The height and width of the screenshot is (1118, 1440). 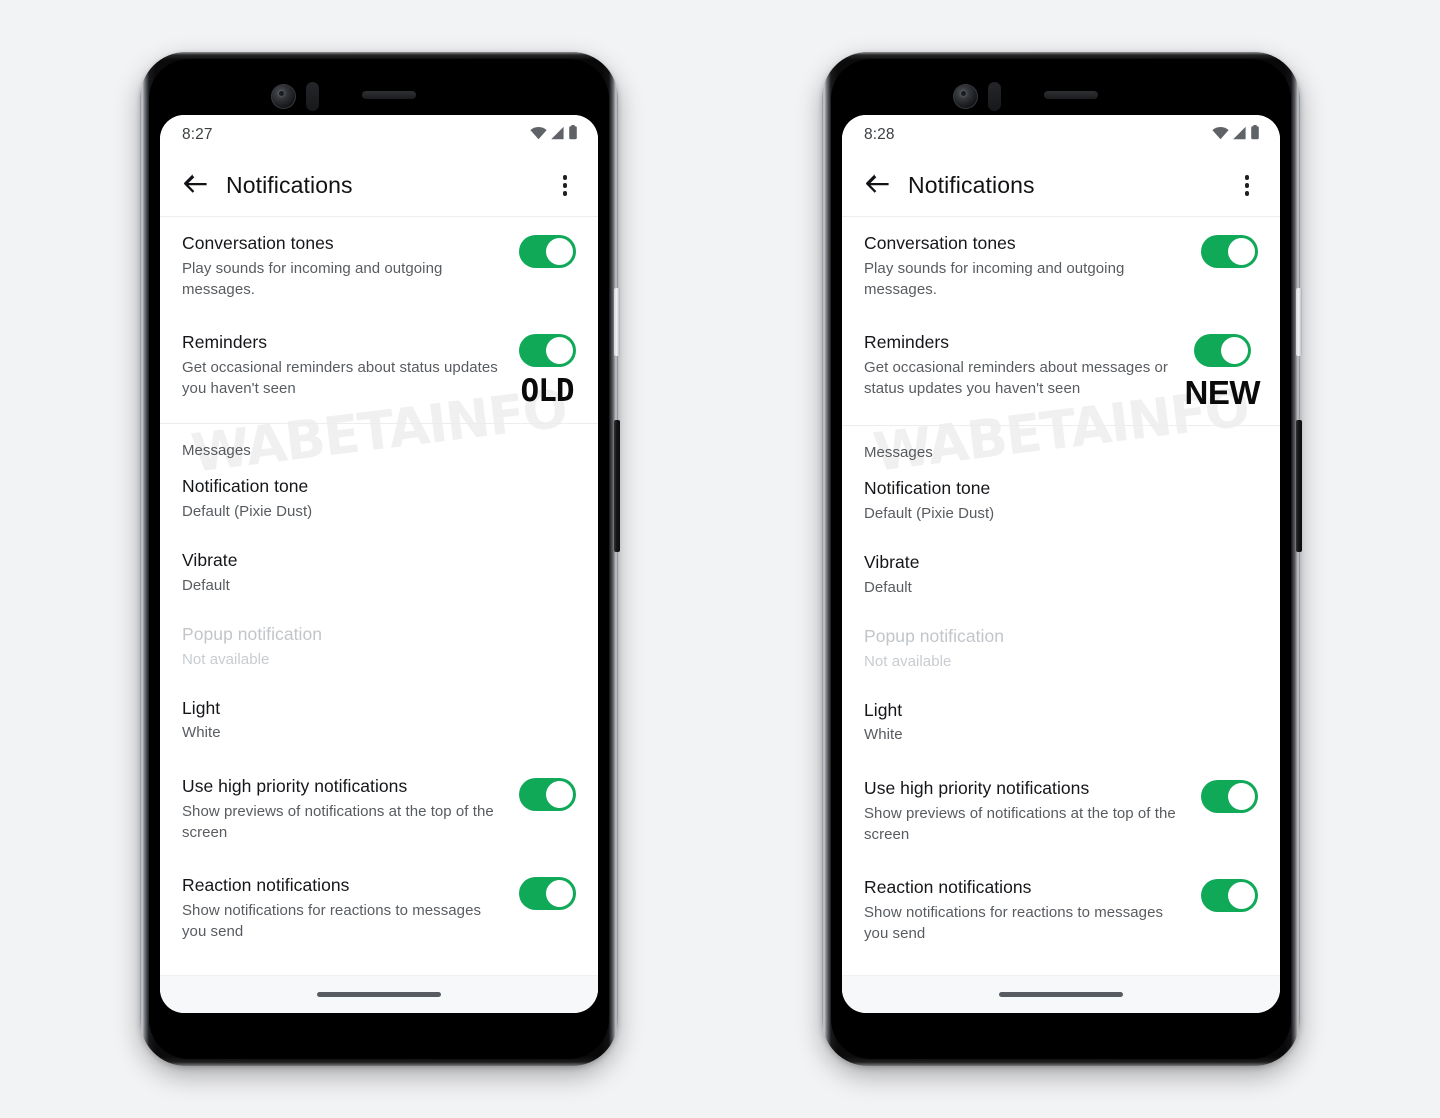 I want to click on row-title-use-high-priority-notifications: Use high priority notifications, so click(x=295, y=786).